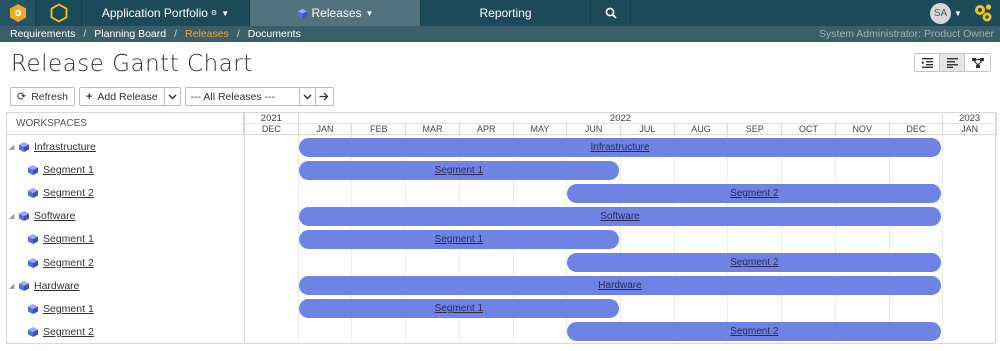 The width and height of the screenshot is (1000, 351). What do you see at coordinates (941, 13) in the screenshot?
I see `avatar: SA` at bounding box center [941, 13].